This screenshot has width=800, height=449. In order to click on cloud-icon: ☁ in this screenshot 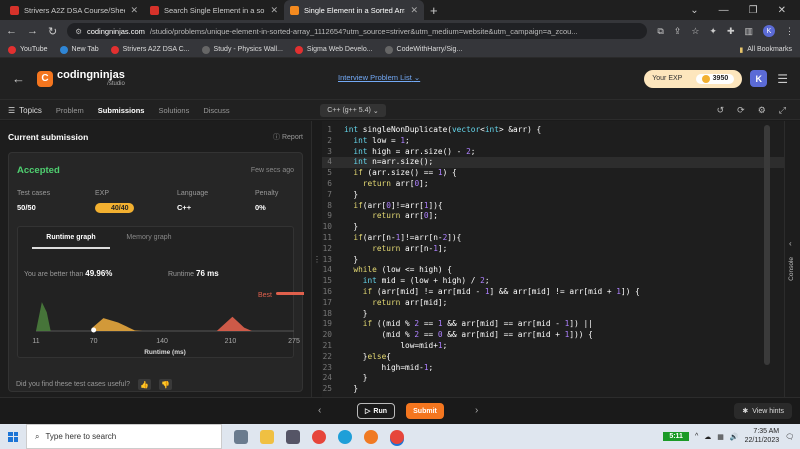, I will do `click(707, 437)`.